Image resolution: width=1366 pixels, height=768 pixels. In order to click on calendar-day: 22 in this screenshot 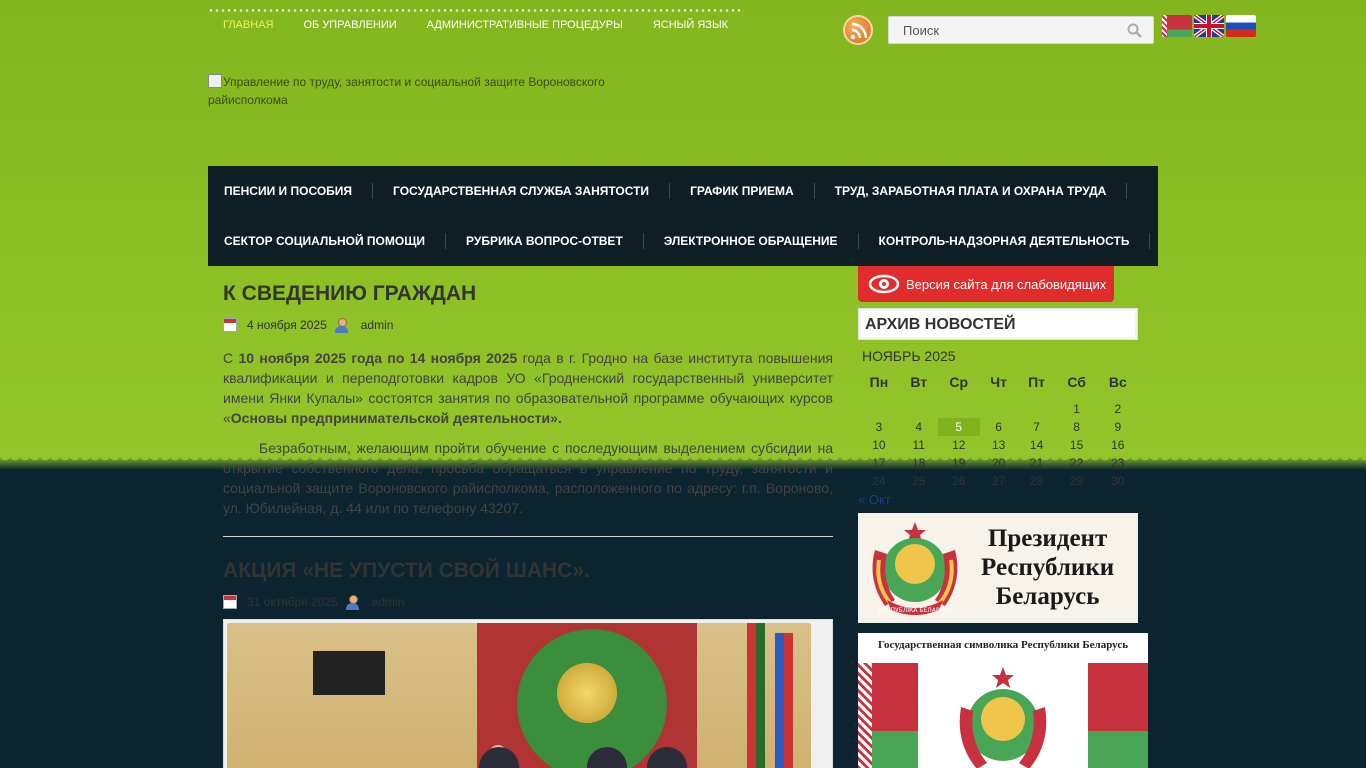, I will do `click(1077, 463)`.